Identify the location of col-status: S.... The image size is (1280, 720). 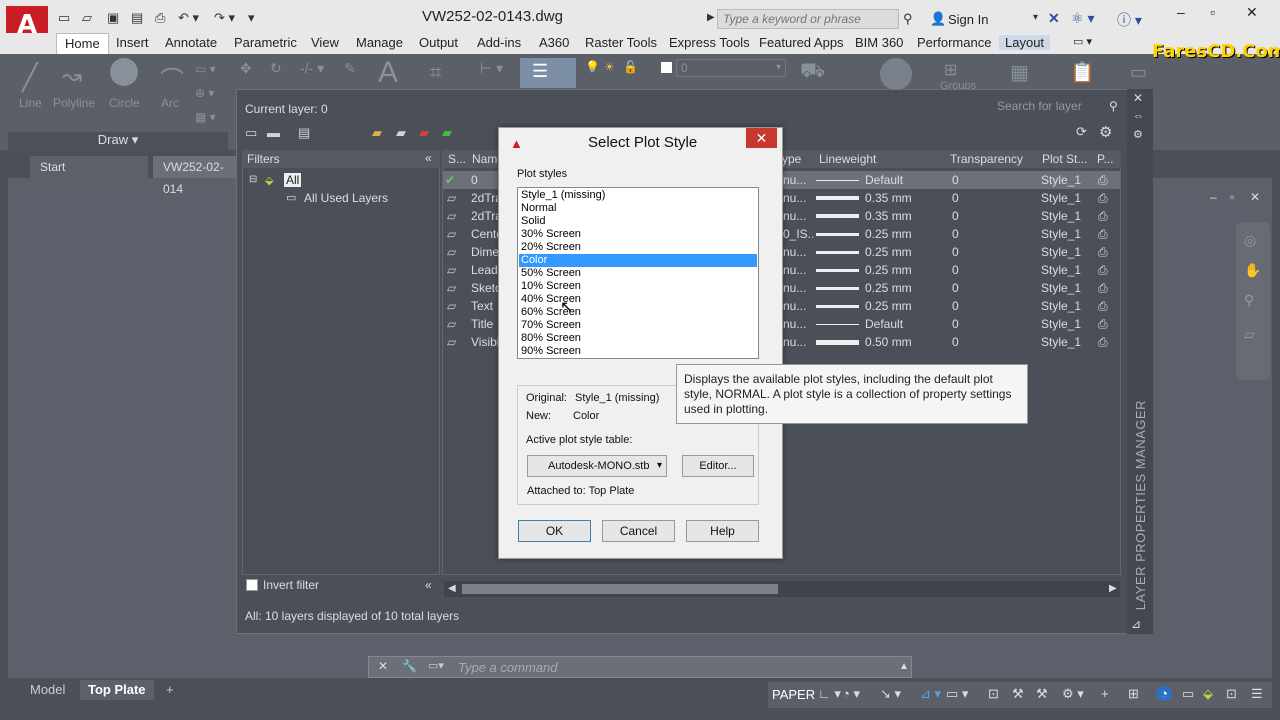
(457, 159).